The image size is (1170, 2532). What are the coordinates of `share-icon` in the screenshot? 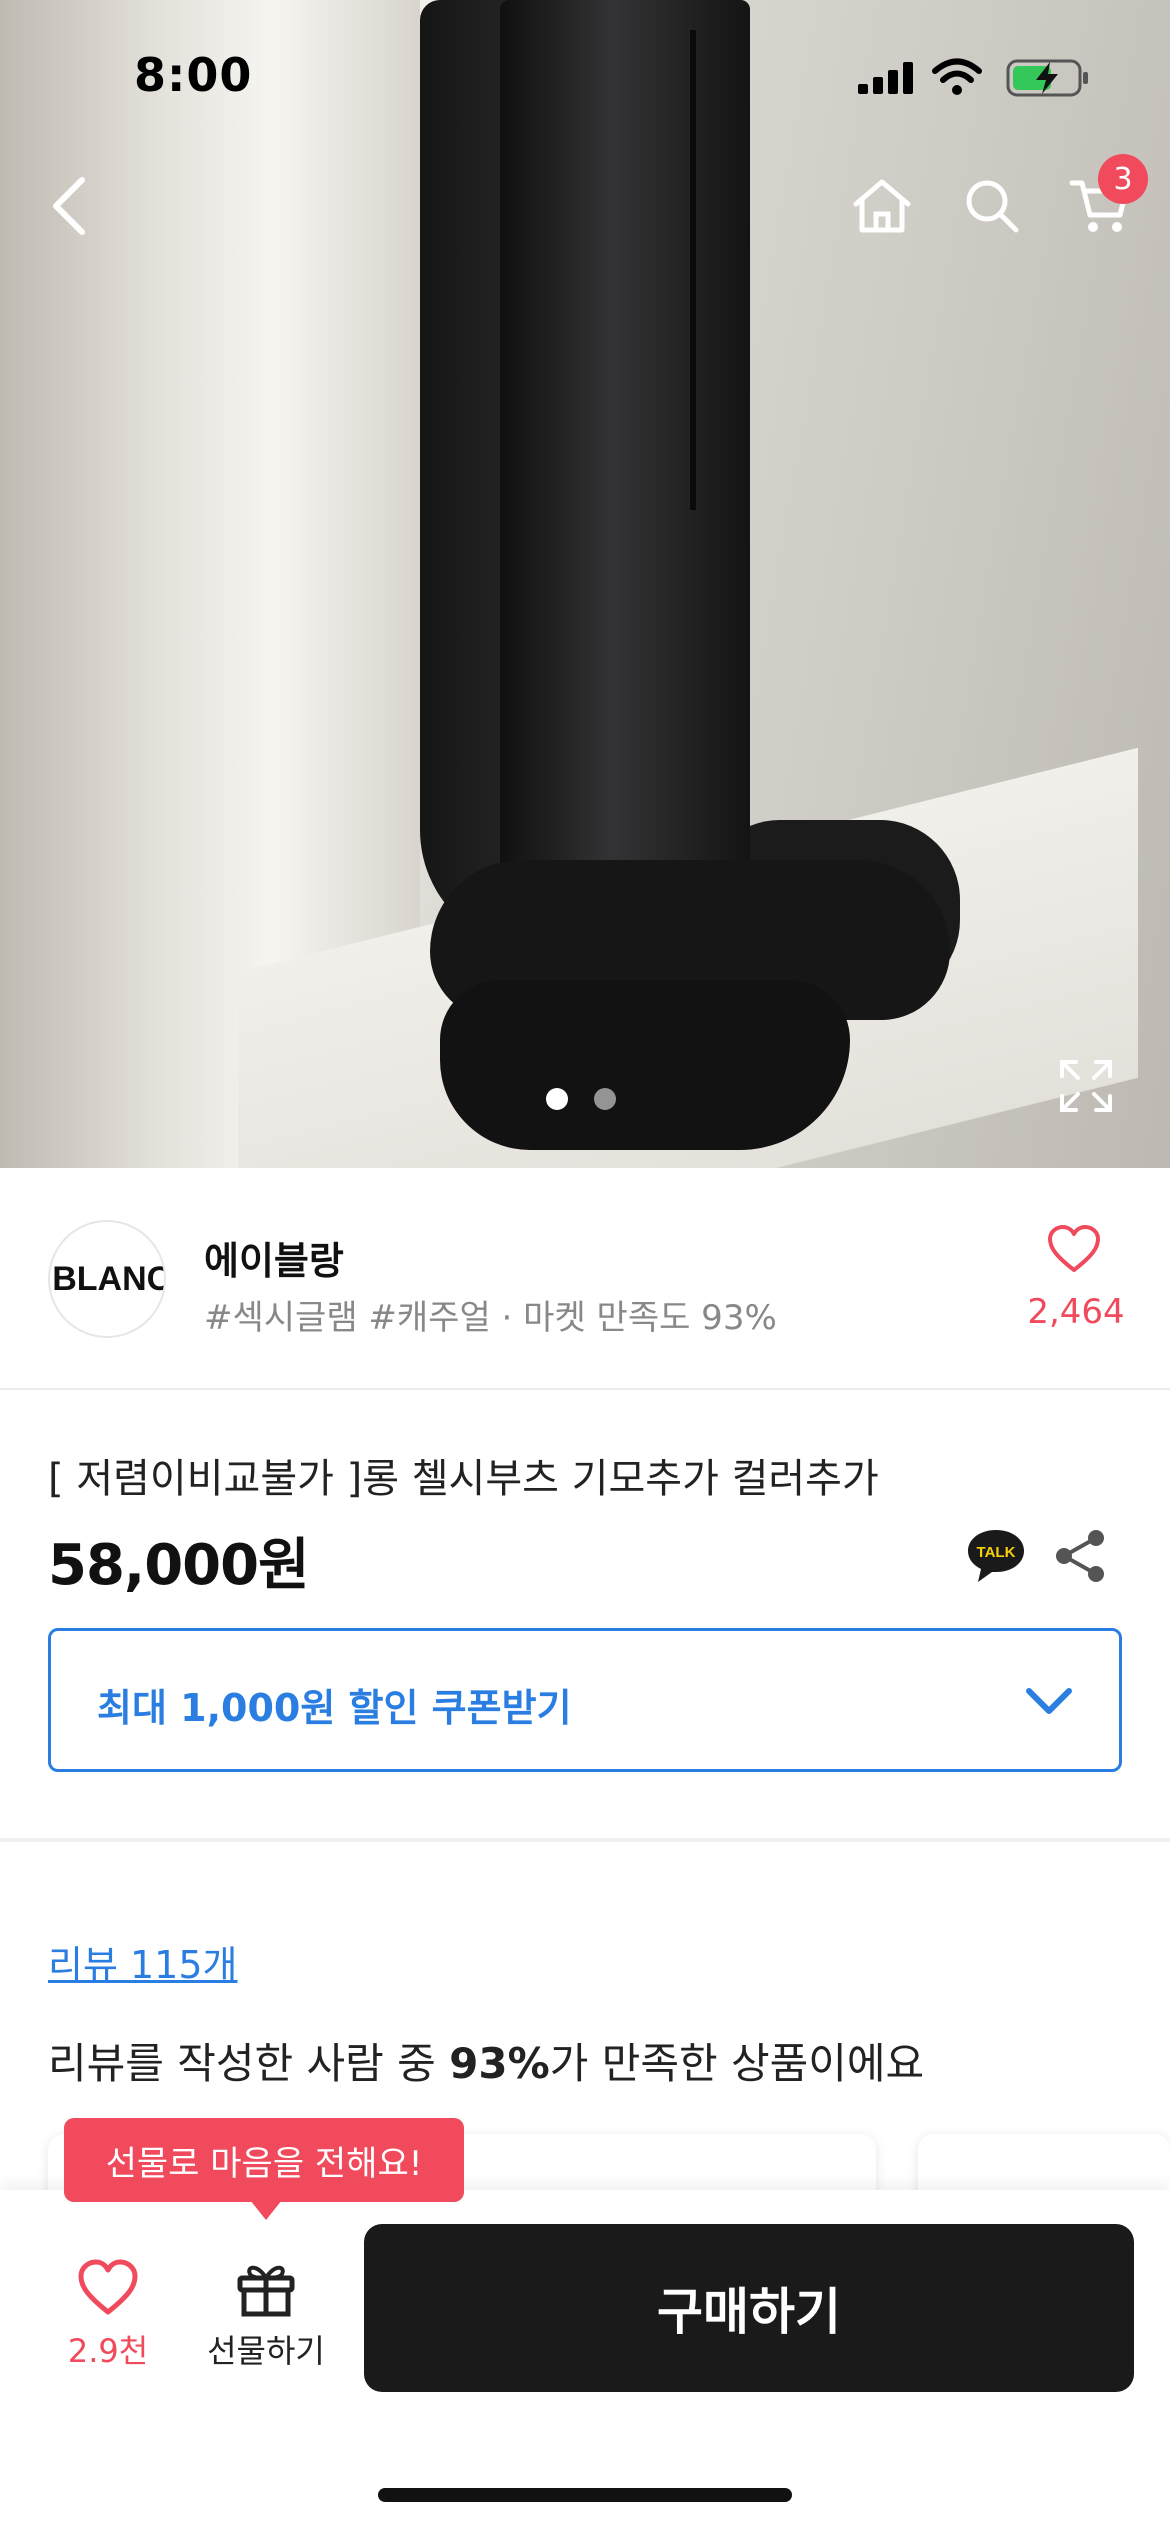 It's located at (1080, 1556).